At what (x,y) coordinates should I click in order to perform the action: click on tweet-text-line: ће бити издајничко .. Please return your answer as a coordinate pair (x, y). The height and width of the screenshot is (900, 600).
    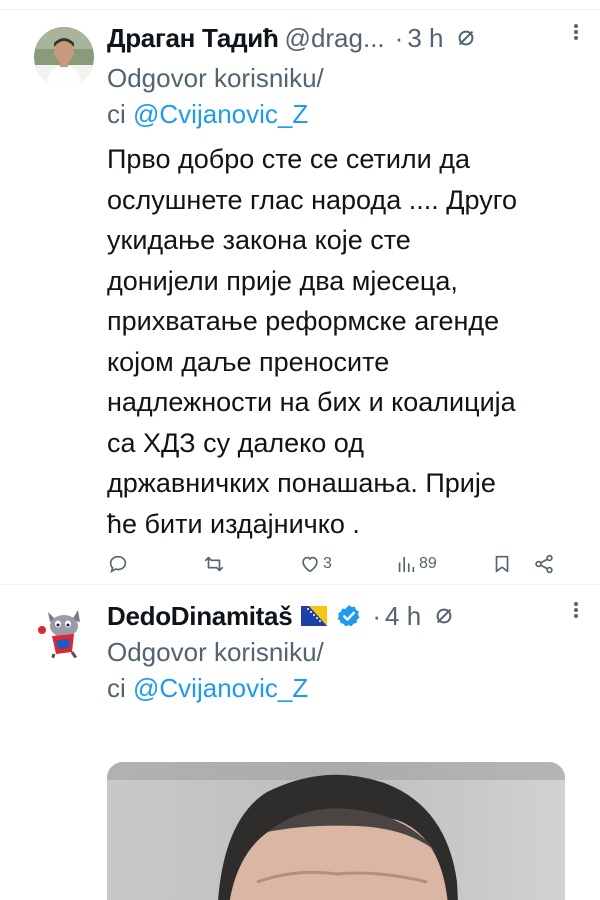
    Looking at the image, I should click on (233, 523).